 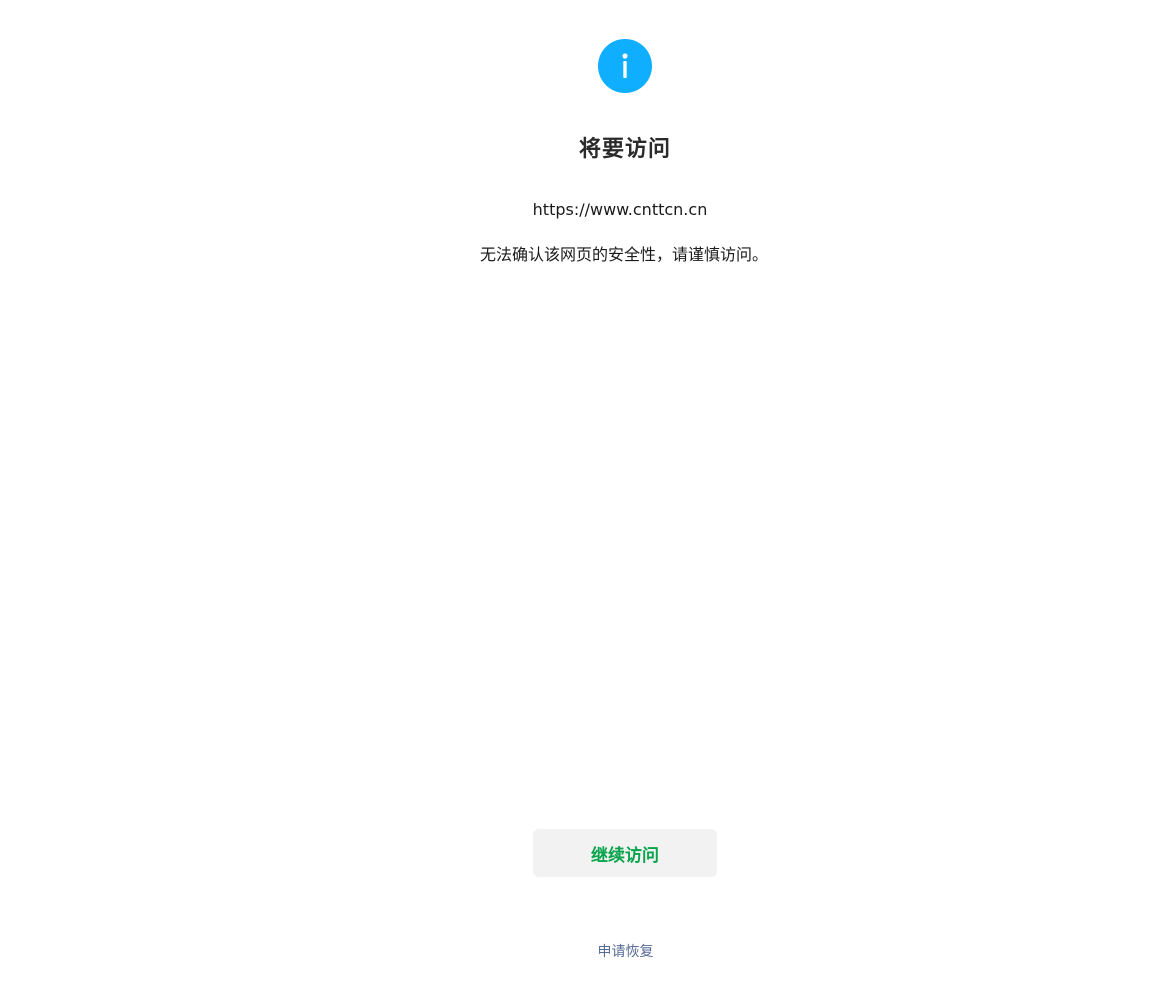 I want to click on page-title: 将要访问, so click(x=624, y=149).